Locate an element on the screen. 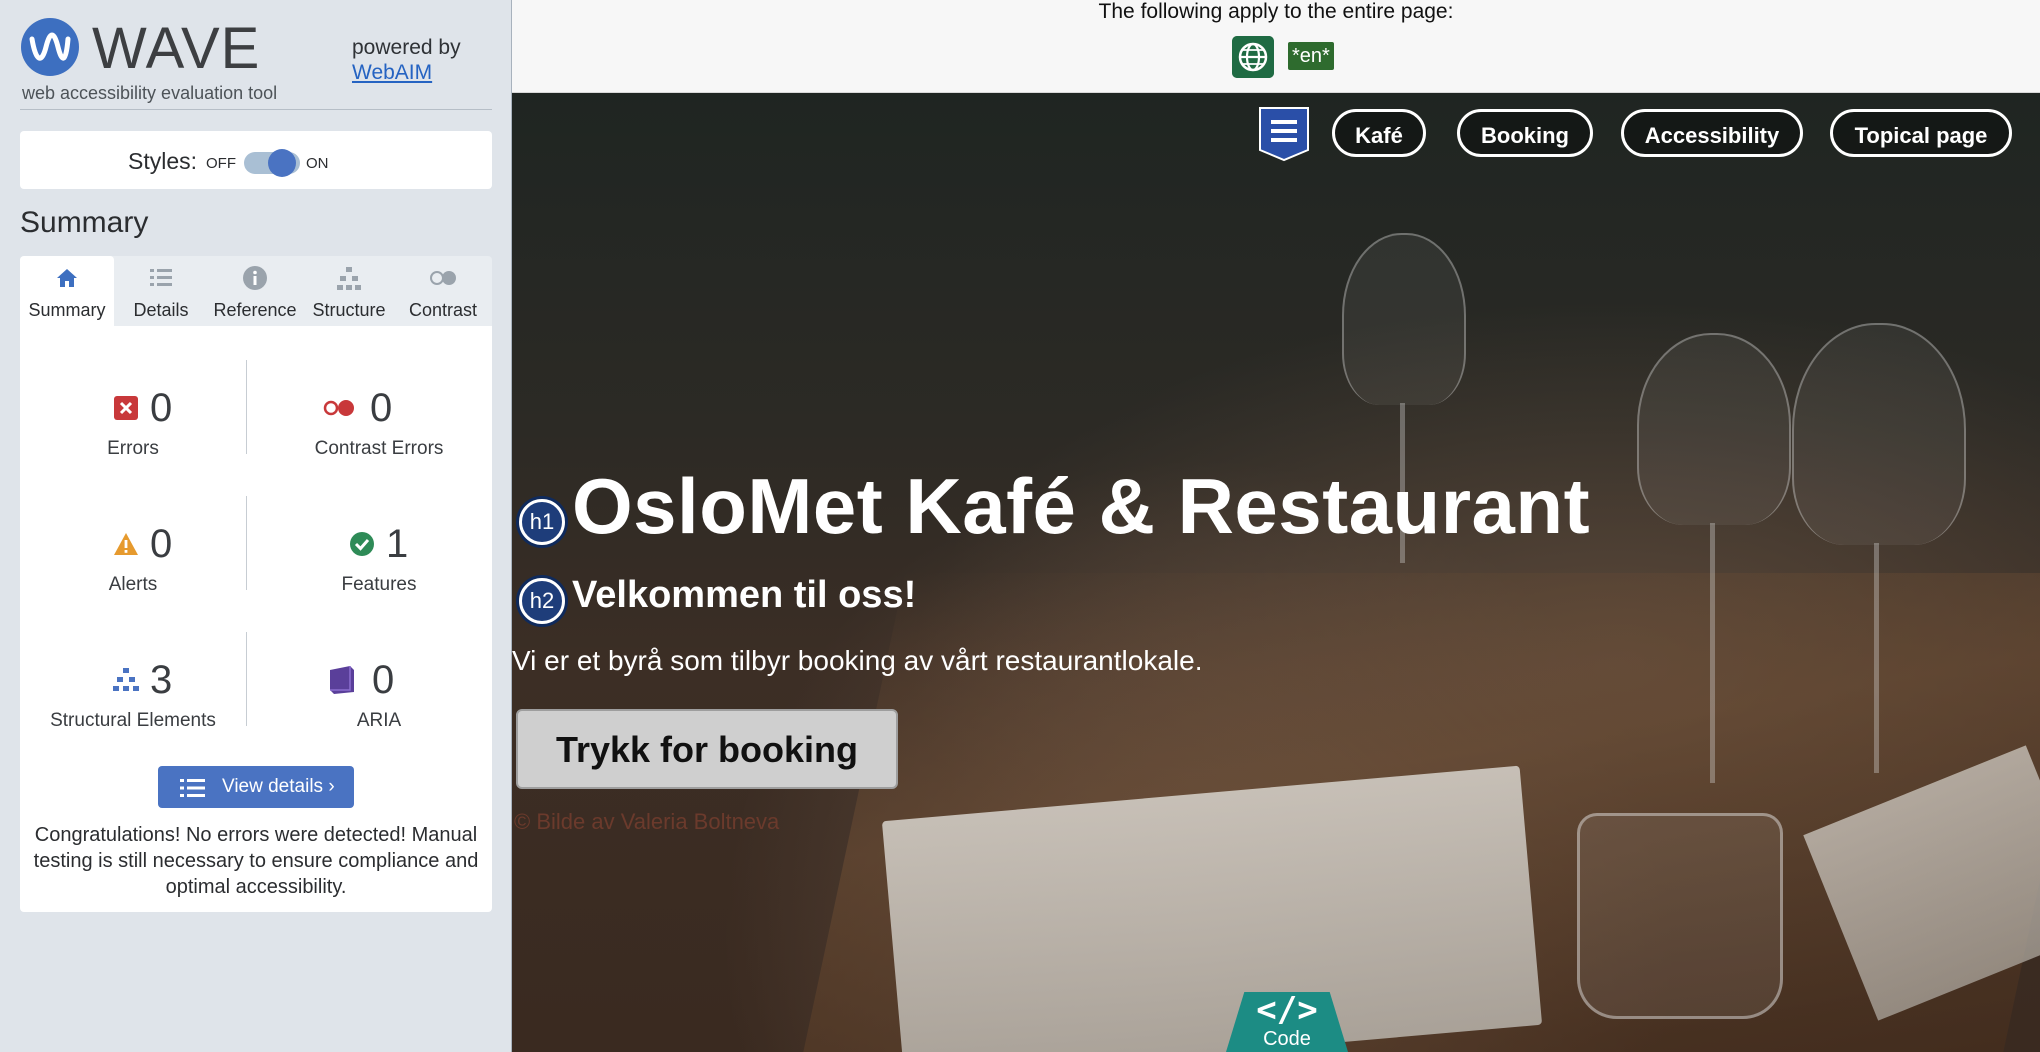  page-title: OsloMet Kafé & Restaurant is located at coordinates (1081, 506).